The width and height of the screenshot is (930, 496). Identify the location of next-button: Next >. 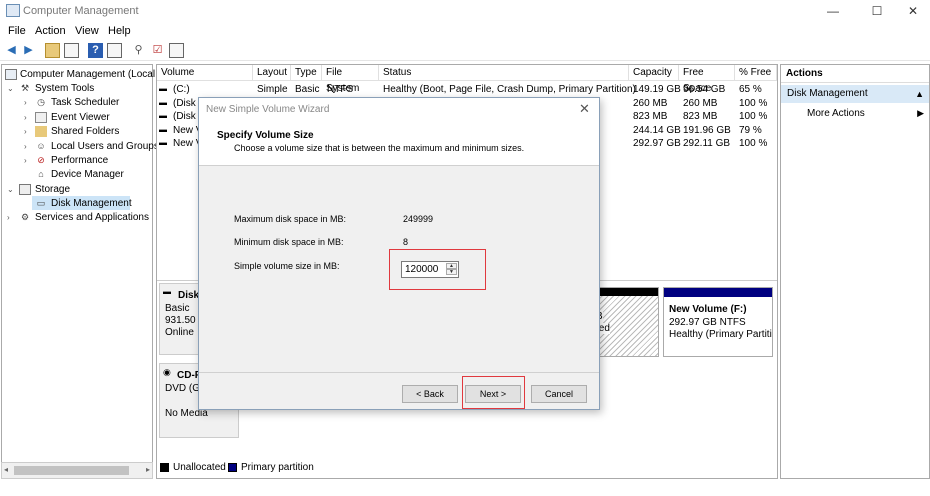
(493, 394).